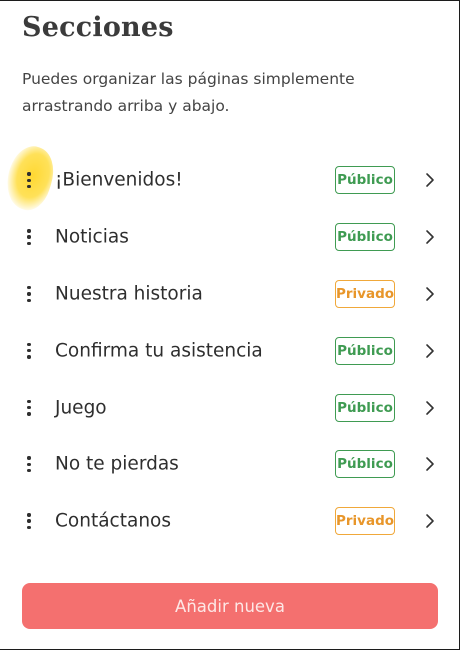 The image size is (461, 650). I want to click on add-section-button: Añadir nueva, so click(230, 606).